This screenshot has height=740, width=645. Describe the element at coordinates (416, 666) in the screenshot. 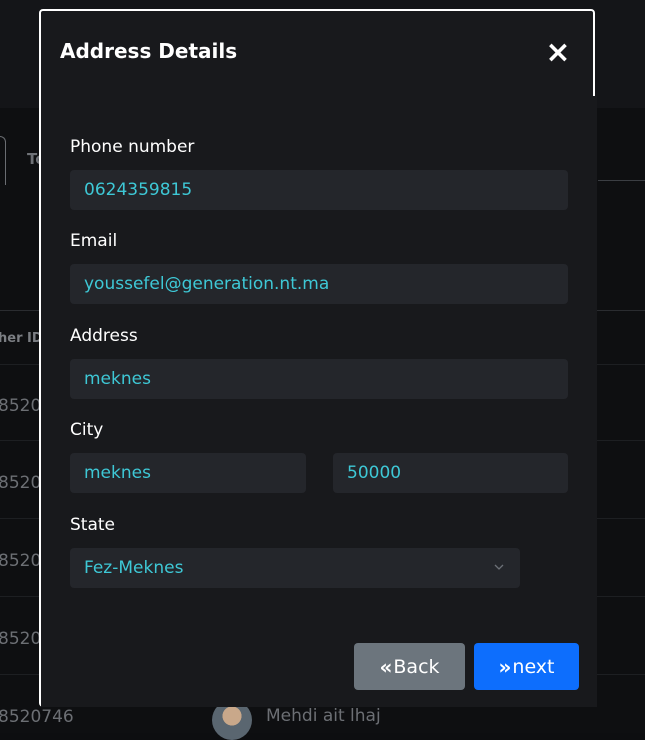

I see `back-button-label: Back` at that location.